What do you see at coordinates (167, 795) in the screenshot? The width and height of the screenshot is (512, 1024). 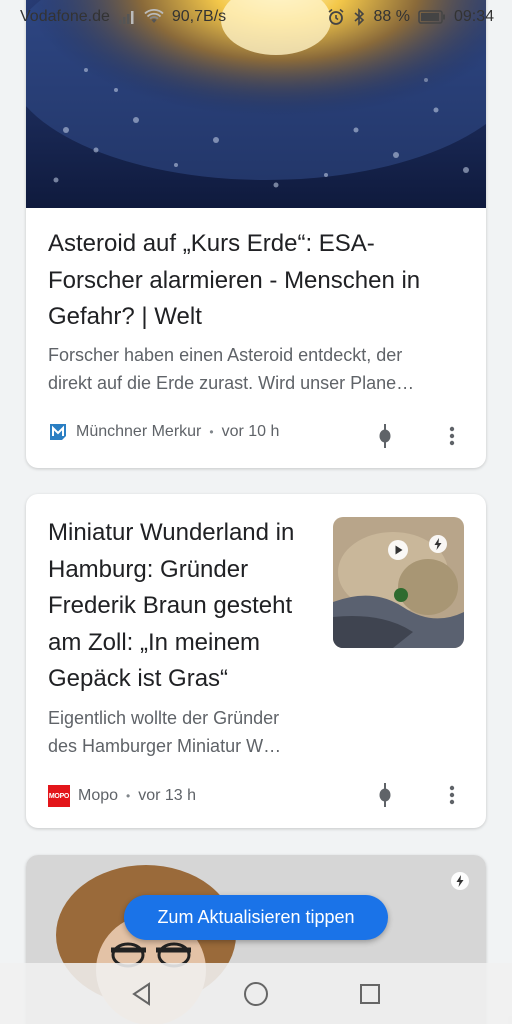 I see `publish-time: vor 13 h` at bounding box center [167, 795].